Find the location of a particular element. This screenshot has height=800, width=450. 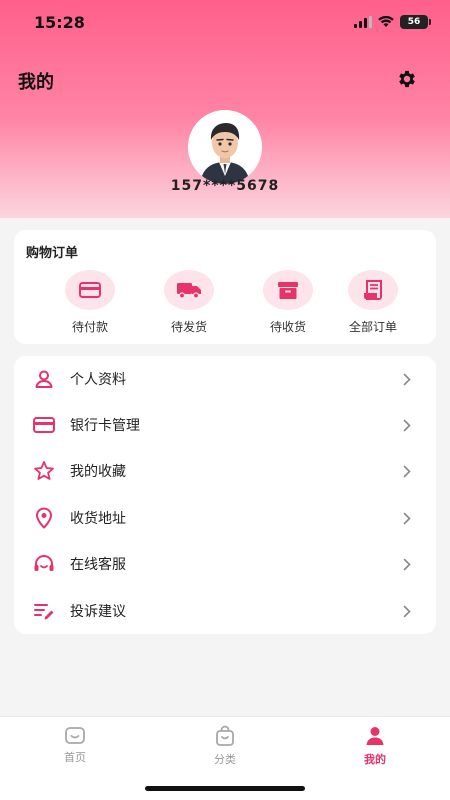

bank-card-icon is located at coordinates (44, 425).